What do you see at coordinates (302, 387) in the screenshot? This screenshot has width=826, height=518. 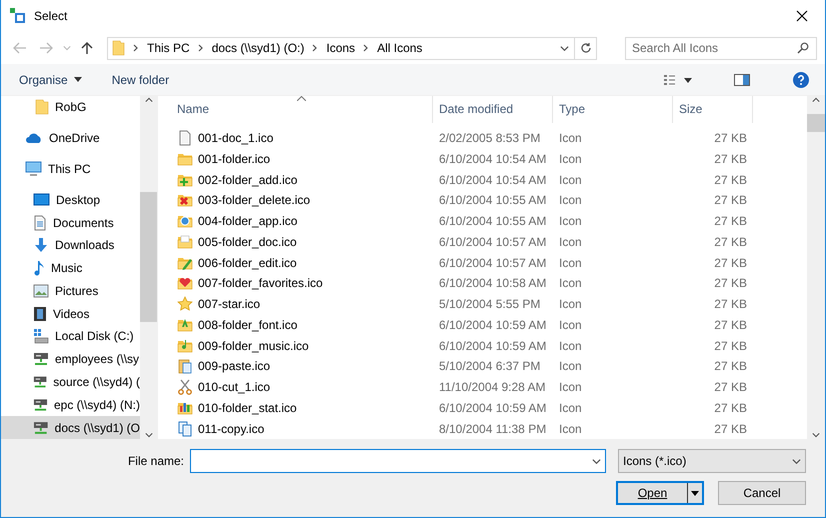 I see `file-name: 010-cut_1.ico` at bounding box center [302, 387].